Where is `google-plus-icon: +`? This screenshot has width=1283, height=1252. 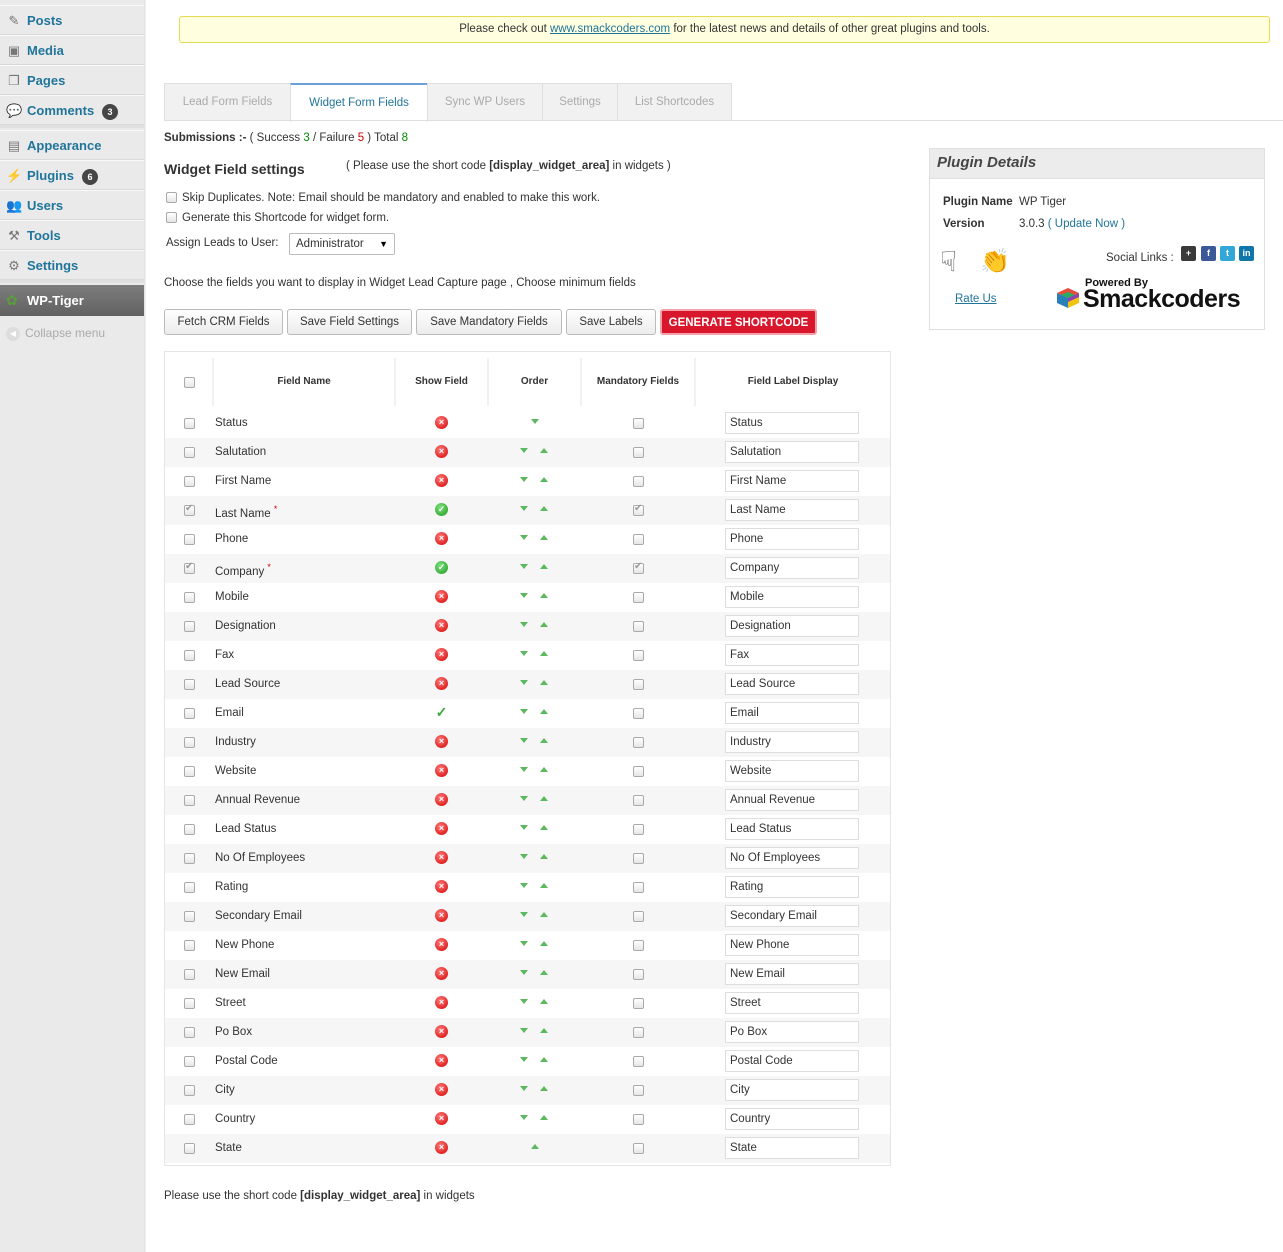 google-plus-icon: + is located at coordinates (1188, 253).